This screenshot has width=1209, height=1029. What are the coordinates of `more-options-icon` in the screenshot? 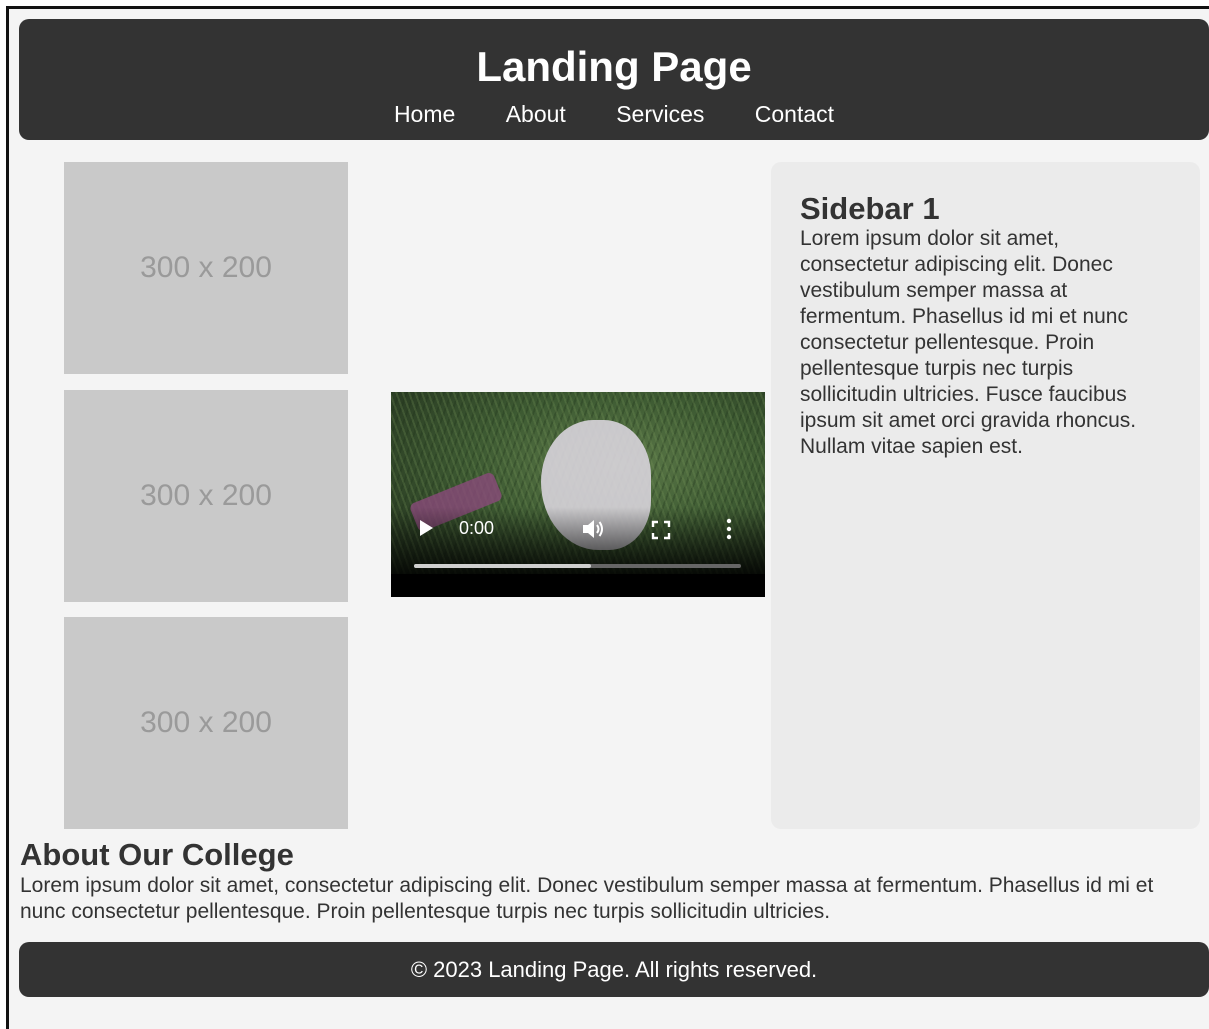 It's located at (729, 529).